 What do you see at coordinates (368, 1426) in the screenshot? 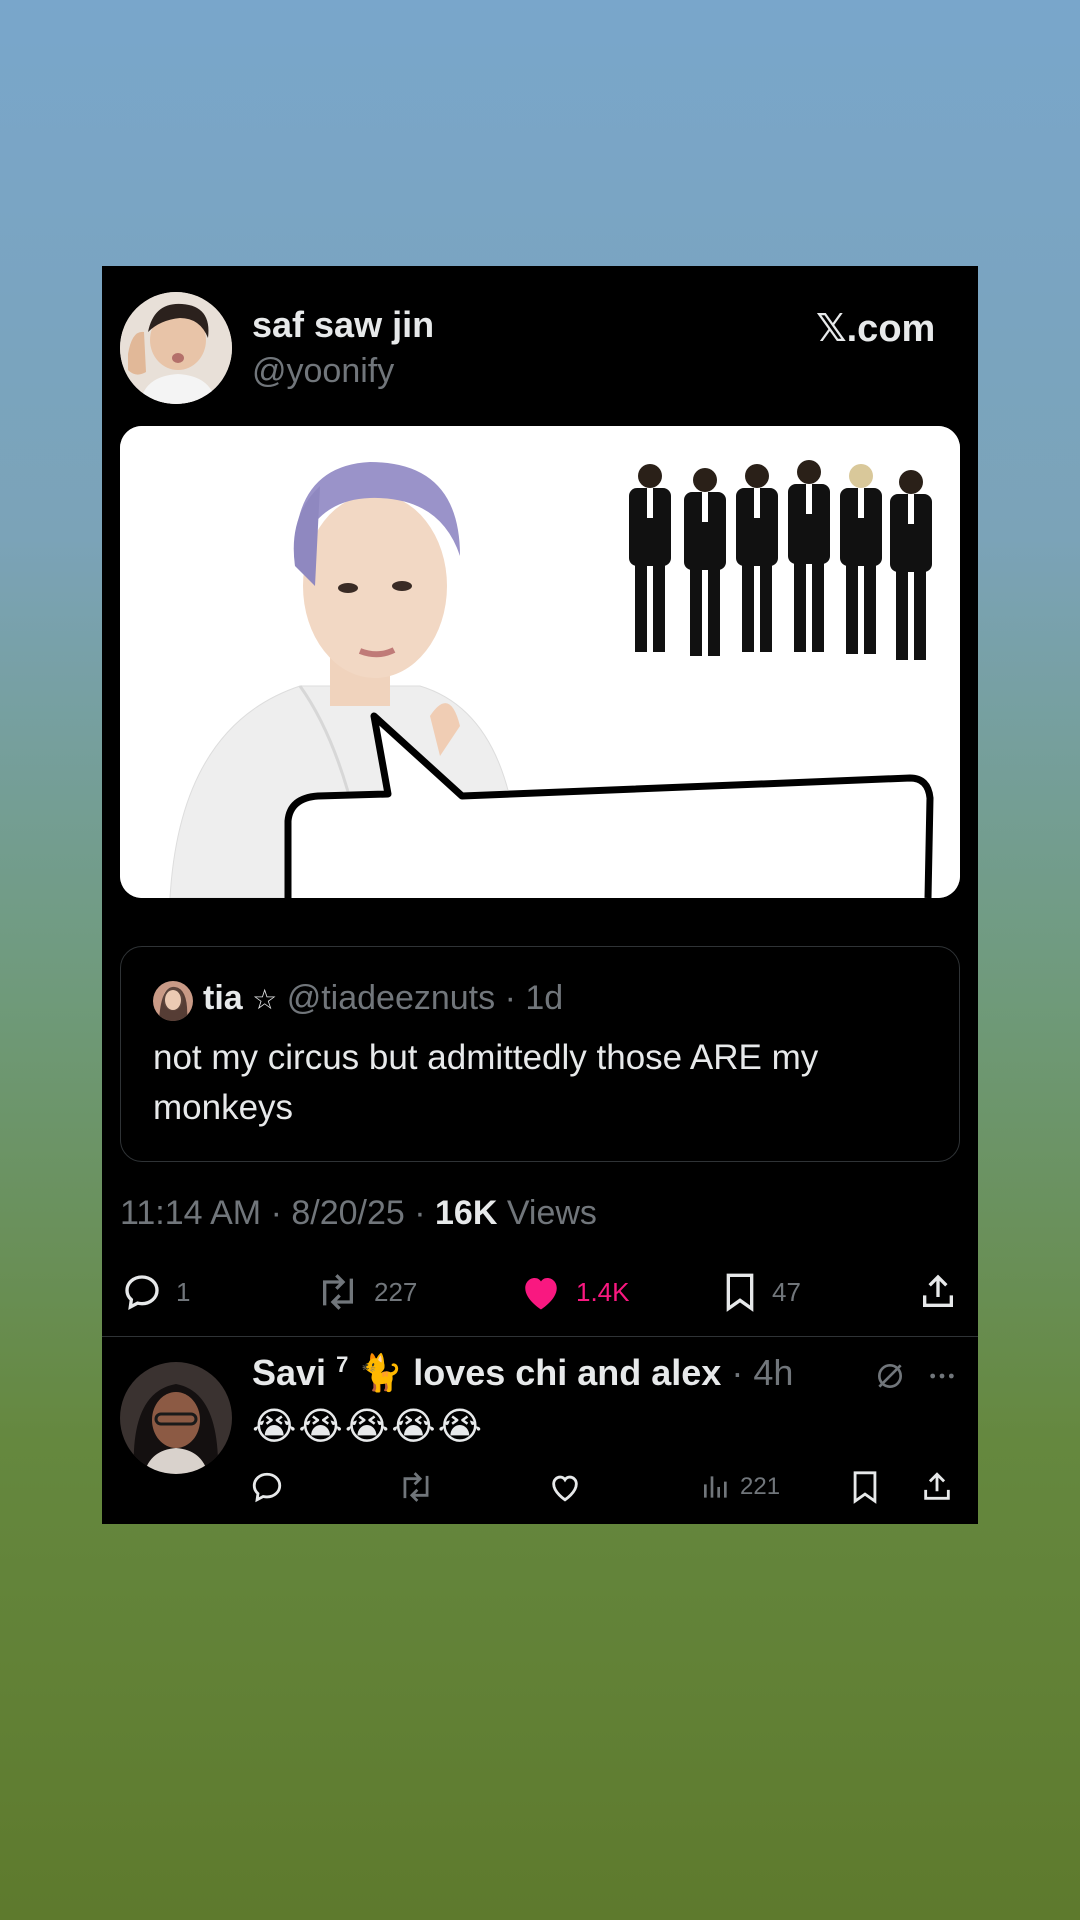
I see `reply-text: 😭😭😭😭😭` at bounding box center [368, 1426].